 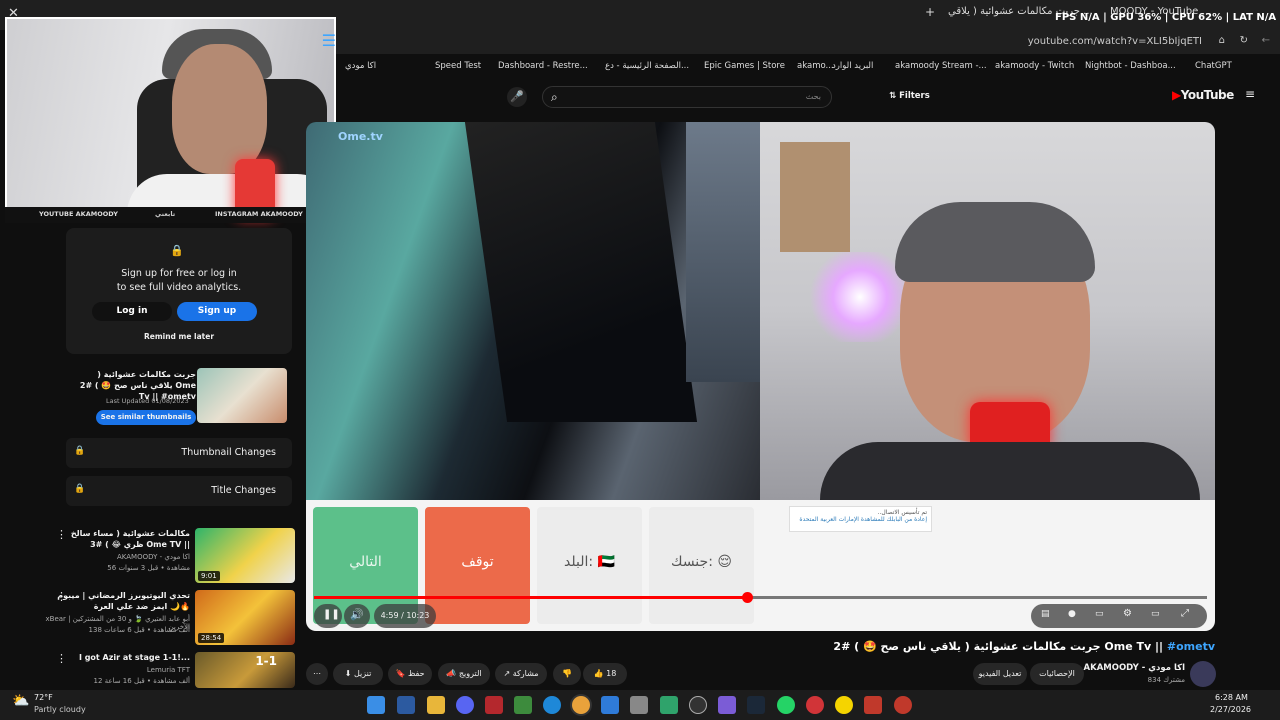 What do you see at coordinates (1000, 674) in the screenshot?
I see `edit-video-button: تعديل الفيديو` at bounding box center [1000, 674].